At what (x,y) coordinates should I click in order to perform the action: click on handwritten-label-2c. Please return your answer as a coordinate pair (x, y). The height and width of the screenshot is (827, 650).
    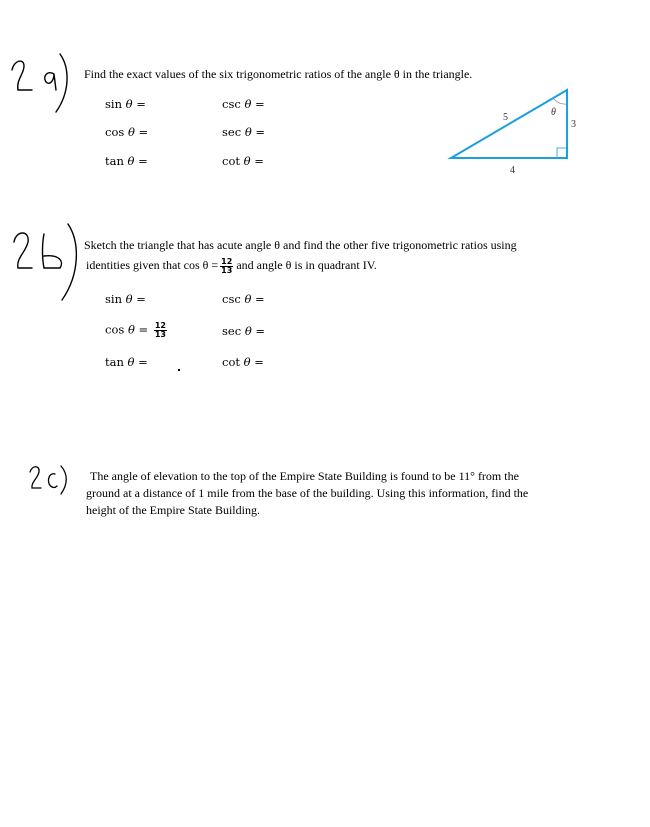
    Looking at the image, I should click on (48, 480).